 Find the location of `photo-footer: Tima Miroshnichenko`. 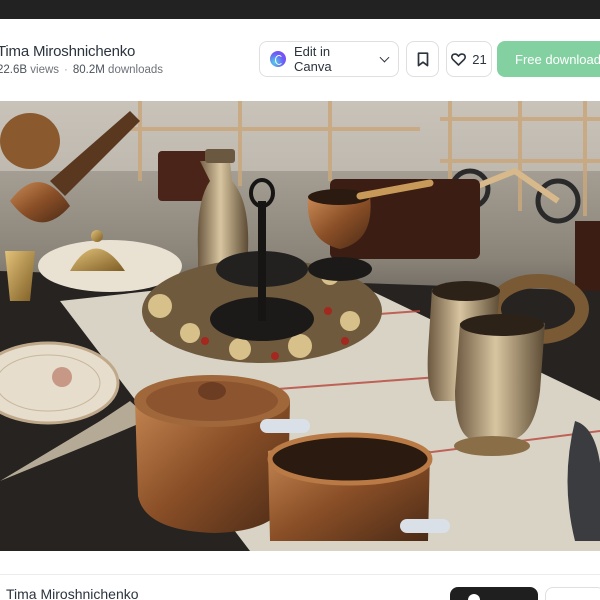

photo-footer: Tima Miroshnichenko is located at coordinates (300, 575).